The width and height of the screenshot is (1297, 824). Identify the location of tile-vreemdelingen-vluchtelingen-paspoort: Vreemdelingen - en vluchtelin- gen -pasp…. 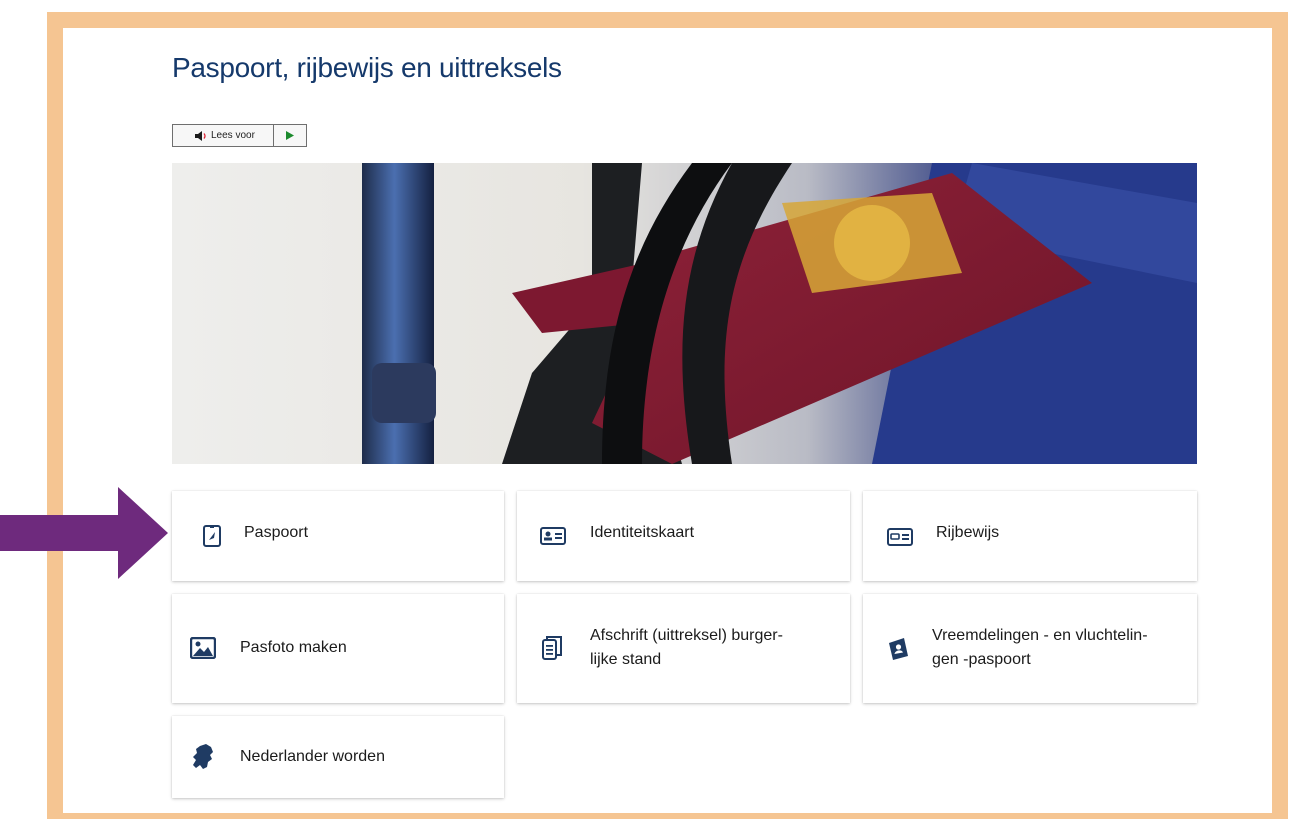
(1030, 648).